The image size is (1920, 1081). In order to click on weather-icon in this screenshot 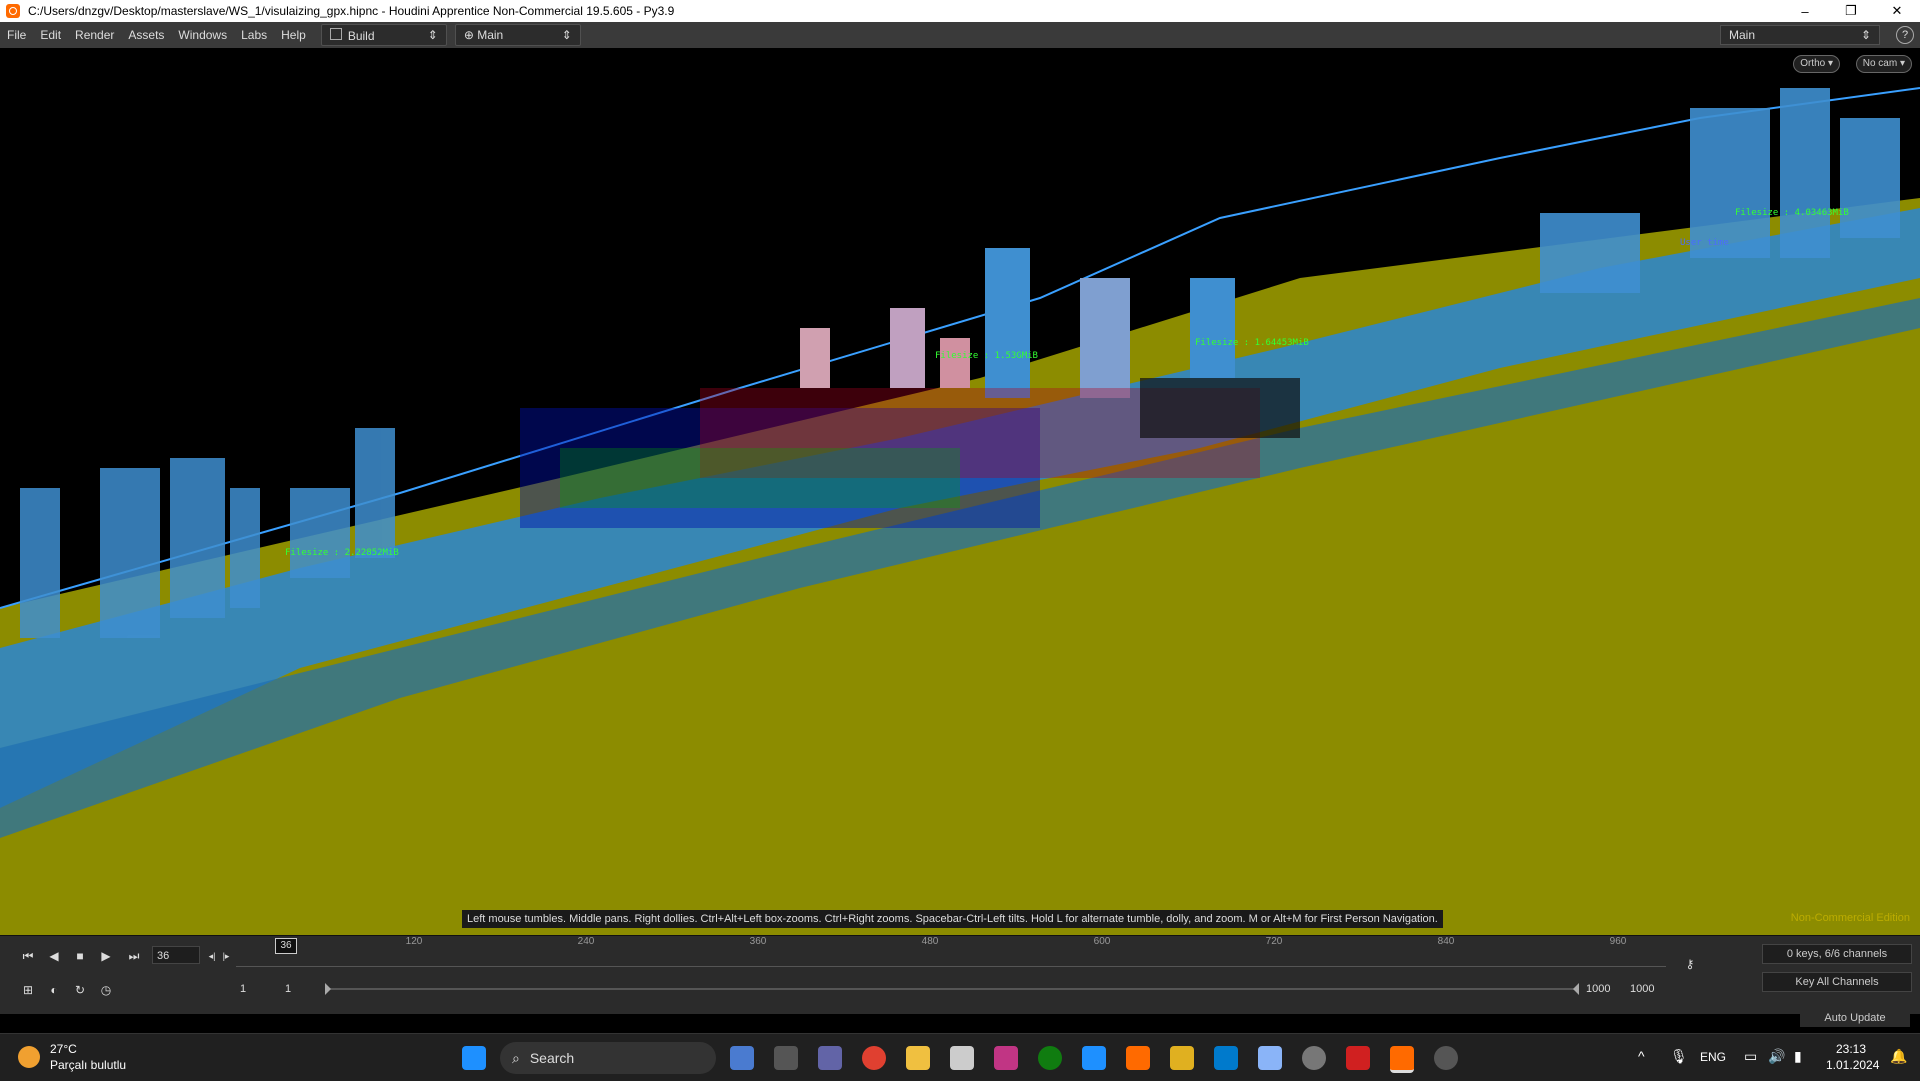, I will do `click(29, 1057)`.